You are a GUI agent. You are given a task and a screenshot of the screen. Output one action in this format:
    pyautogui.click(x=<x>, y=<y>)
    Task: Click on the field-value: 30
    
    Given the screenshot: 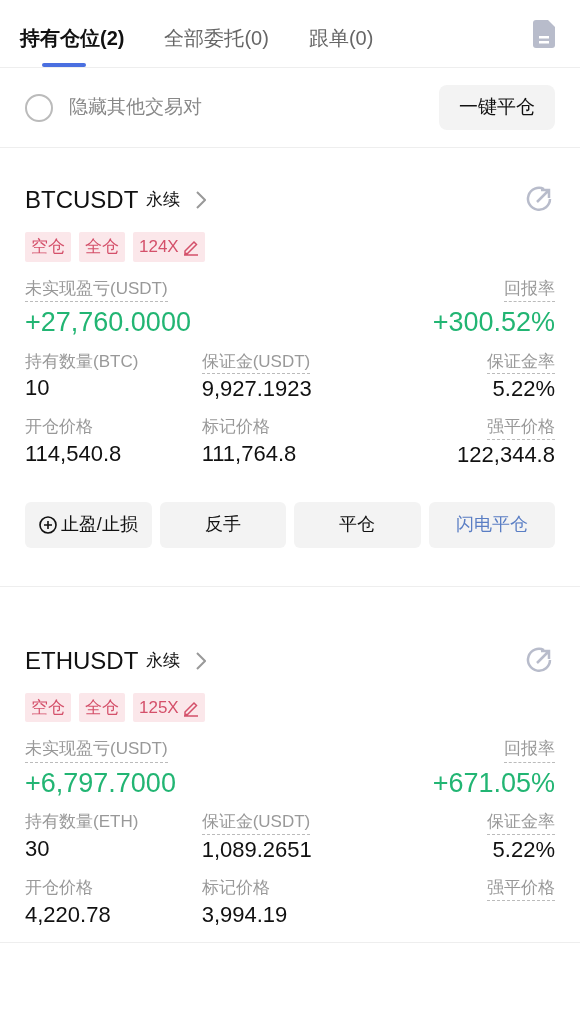 What is the action you would take?
    pyautogui.click(x=37, y=849)
    